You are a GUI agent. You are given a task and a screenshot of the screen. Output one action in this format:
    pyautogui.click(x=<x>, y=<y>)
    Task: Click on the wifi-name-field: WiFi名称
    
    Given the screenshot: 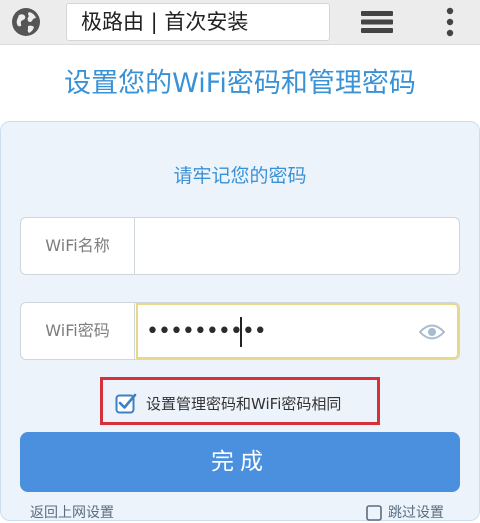 What is the action you would take?
    pyautogui.click(x=240, y=246)
    